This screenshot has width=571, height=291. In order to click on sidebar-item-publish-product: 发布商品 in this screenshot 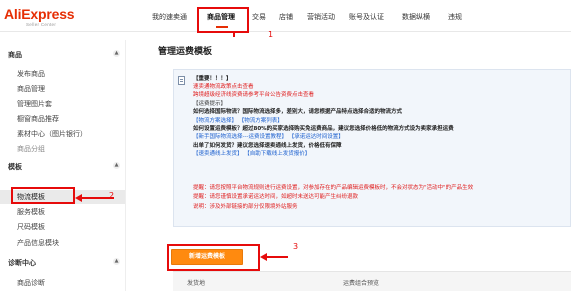, I will do `click(62, 74)`.